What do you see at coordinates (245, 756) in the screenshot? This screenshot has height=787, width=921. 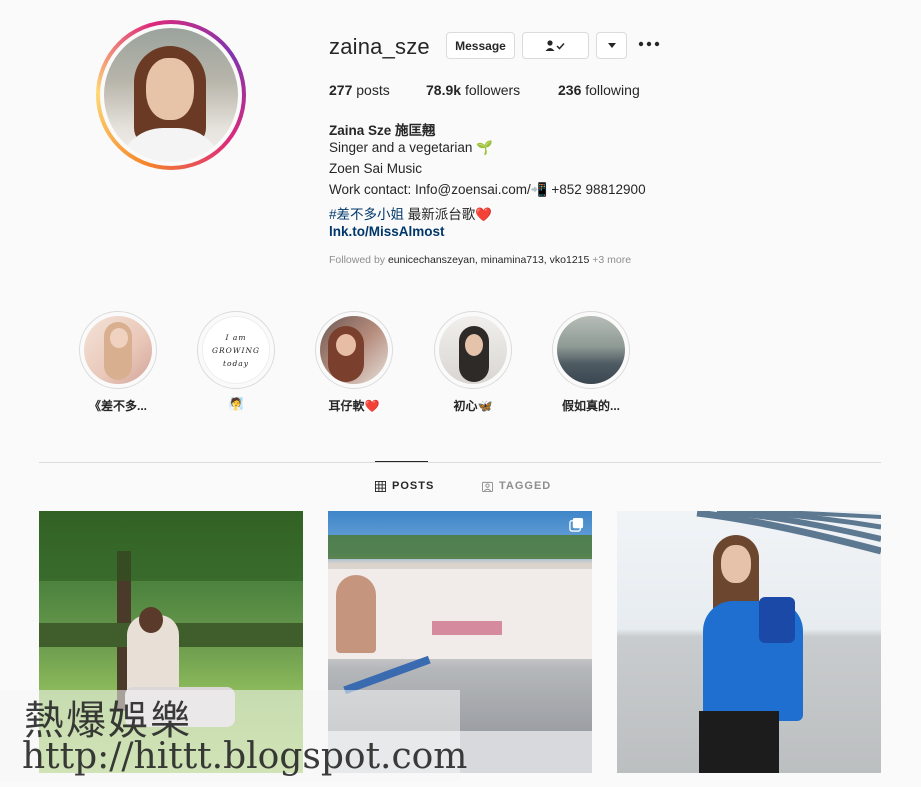 I see `watermark-url: http://hittt.blogspot.com` at bounding box center [245, 756].